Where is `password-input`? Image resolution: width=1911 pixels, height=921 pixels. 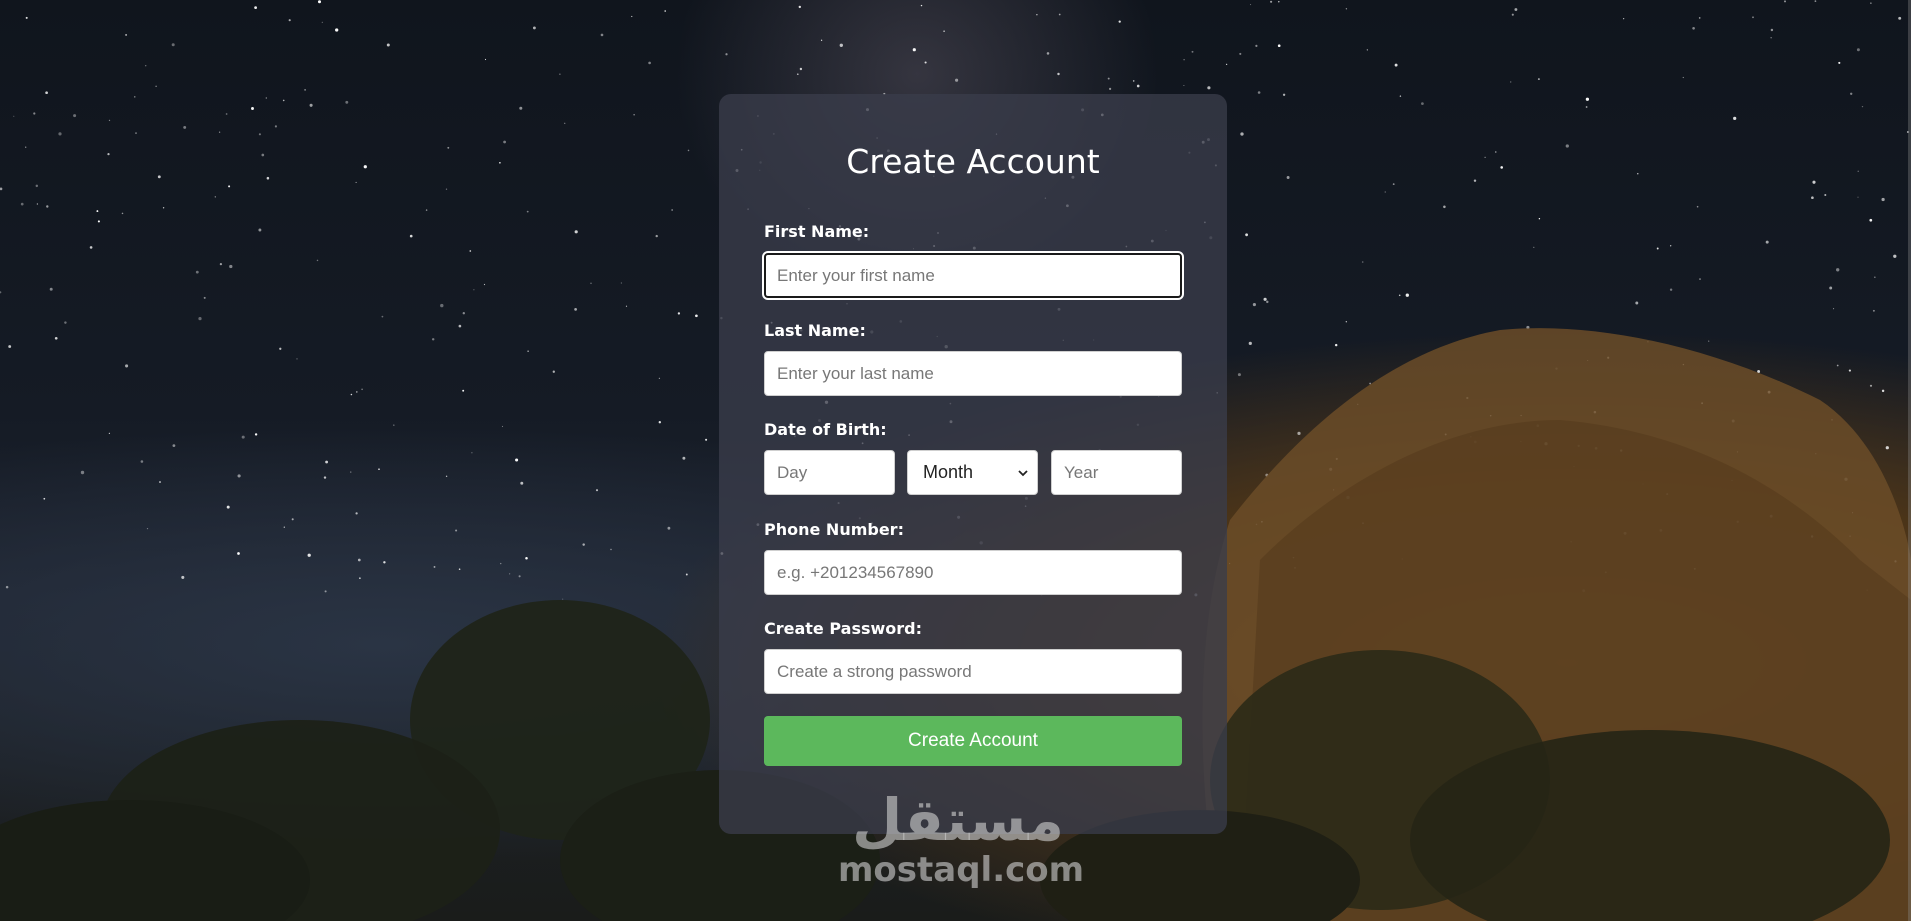
password-input is located at coordinates (973, 671).